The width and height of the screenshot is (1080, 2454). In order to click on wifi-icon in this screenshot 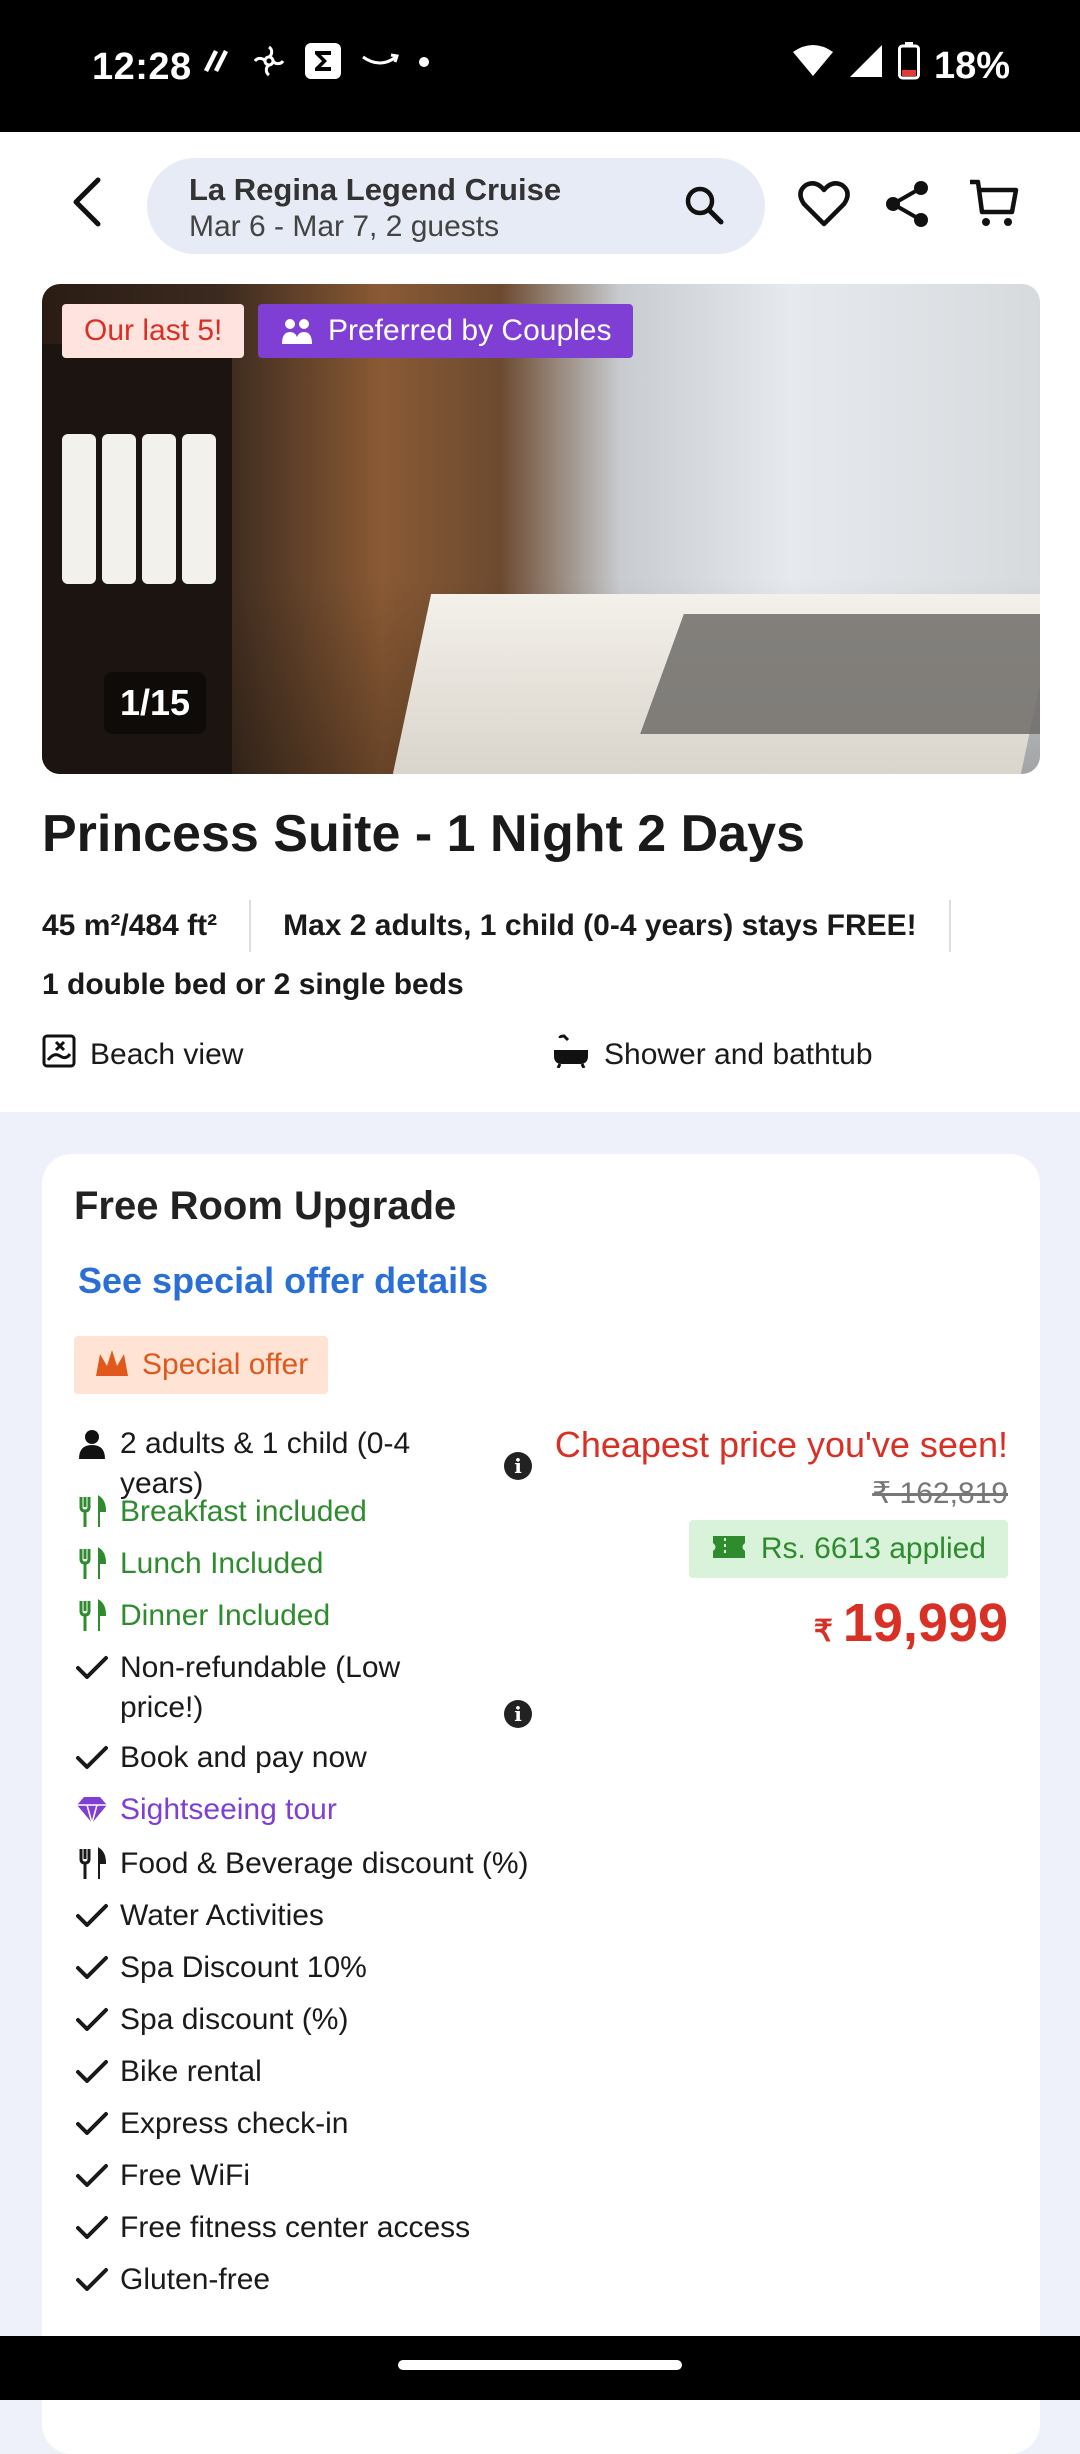, I will do `click(813, 66)`.